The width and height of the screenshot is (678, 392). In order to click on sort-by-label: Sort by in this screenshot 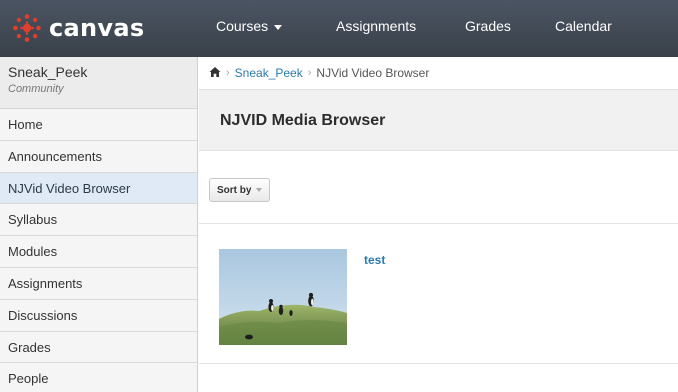, I will do `click(234, 190)`.